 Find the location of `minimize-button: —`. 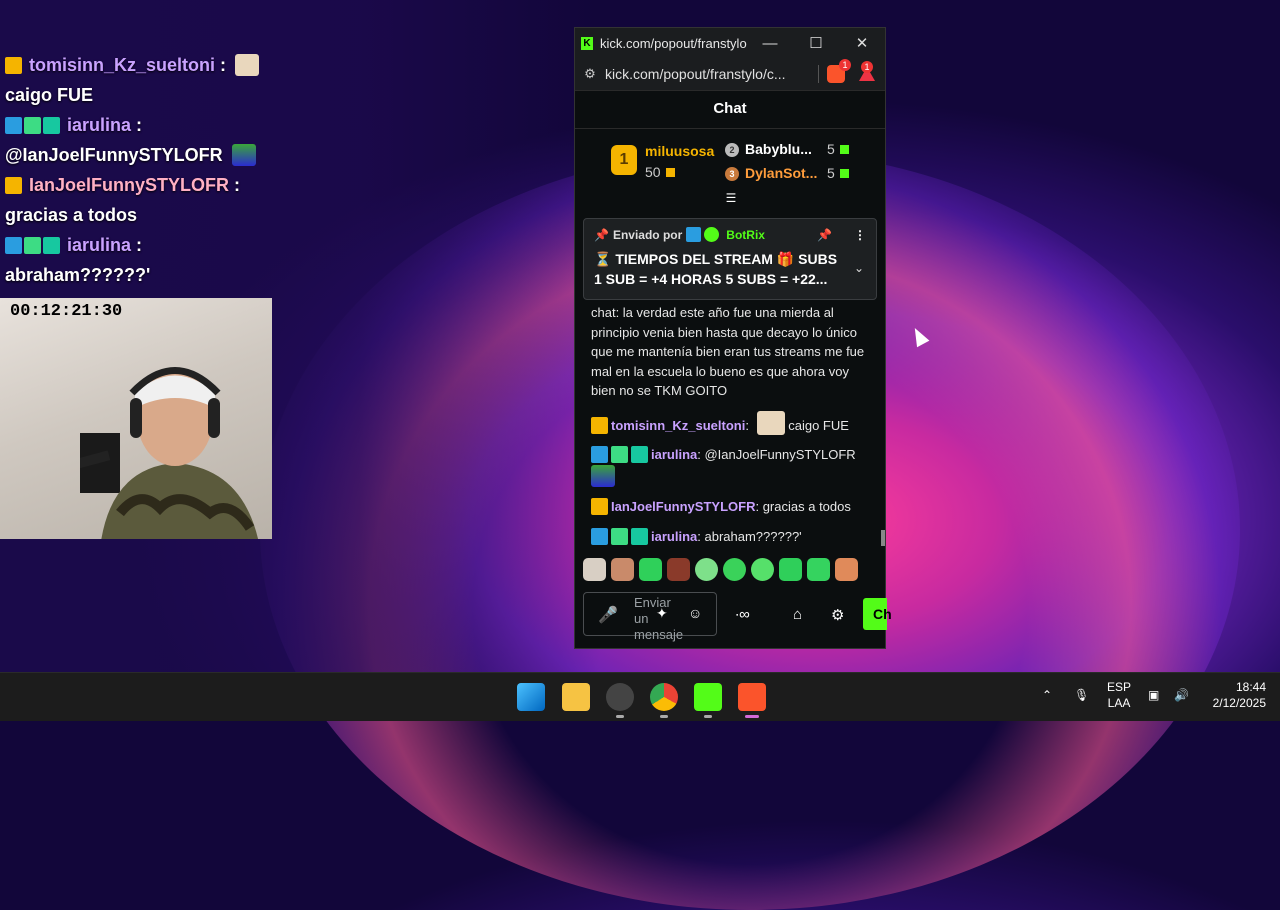

minimize-button: — is located at coordinates (770, 43).